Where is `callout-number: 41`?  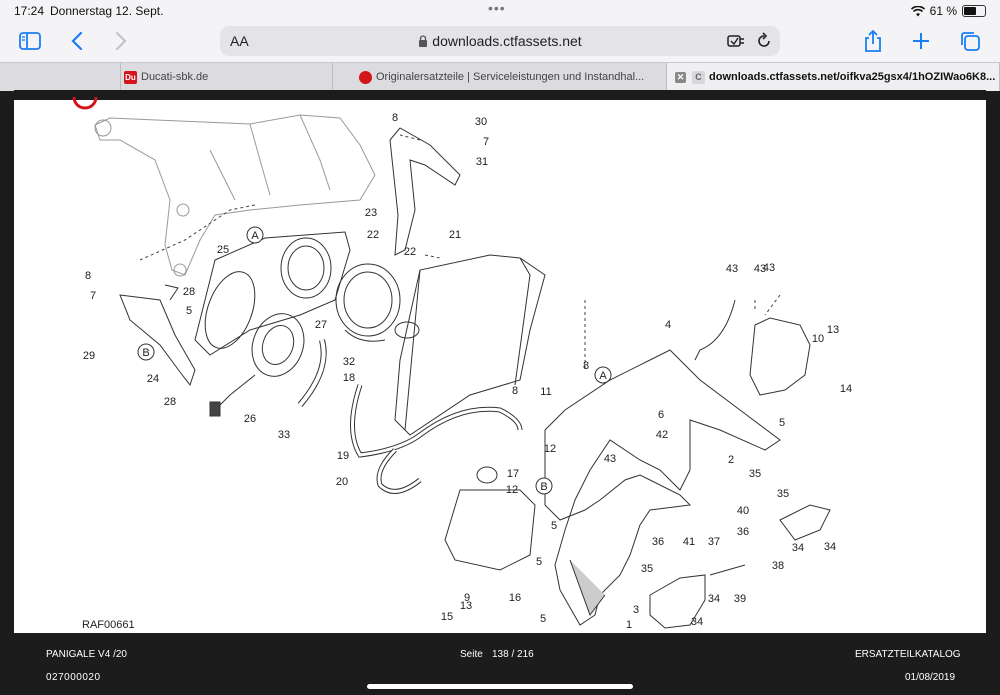 callout-number: 41 is located at coordinates (689, 542).